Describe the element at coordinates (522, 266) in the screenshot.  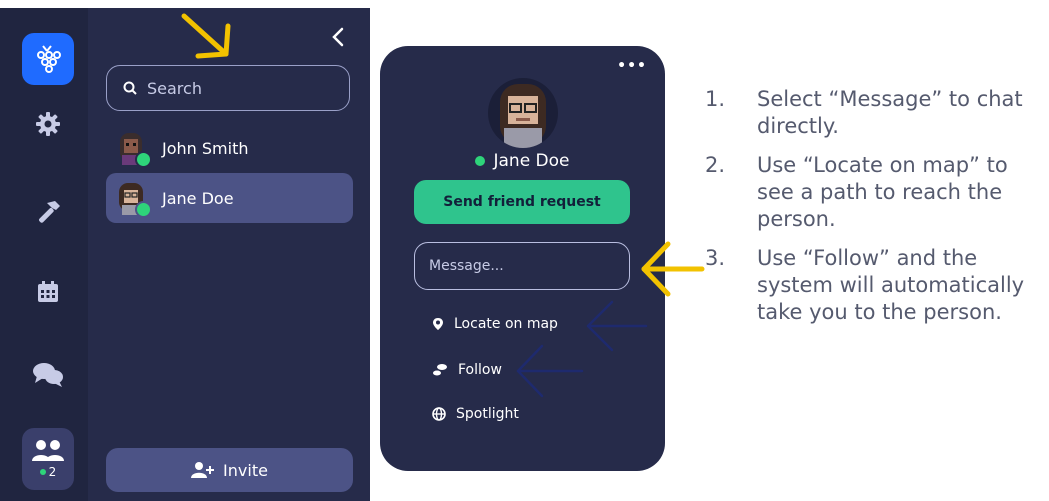
I see `message-field` at that location.